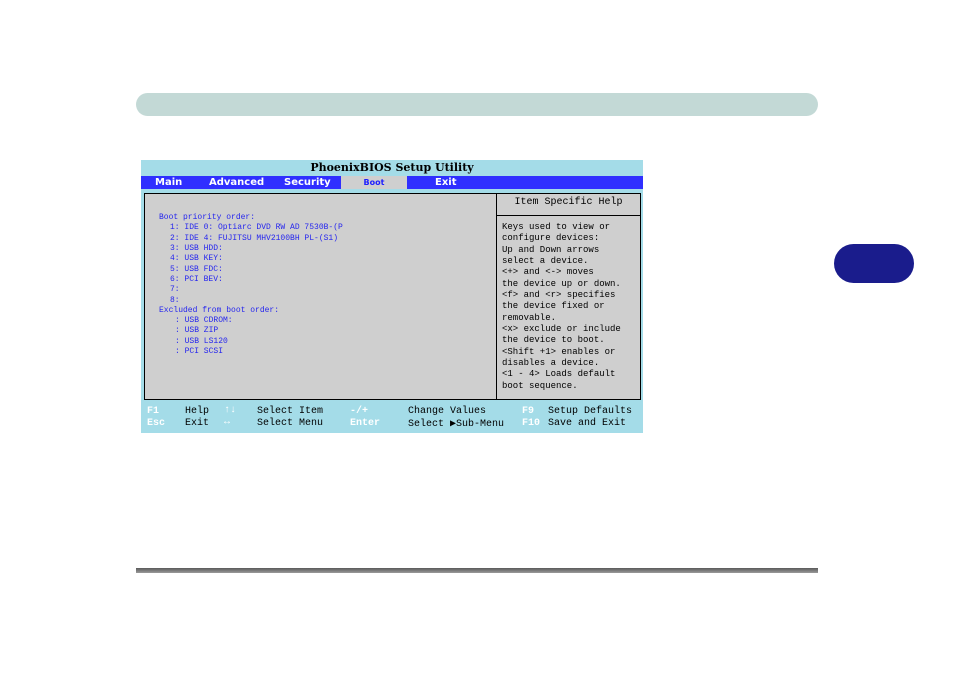 This screenshot has width=954, height=673. I want to click on help-line: <f> and <r> specifies, so click(559, 295).